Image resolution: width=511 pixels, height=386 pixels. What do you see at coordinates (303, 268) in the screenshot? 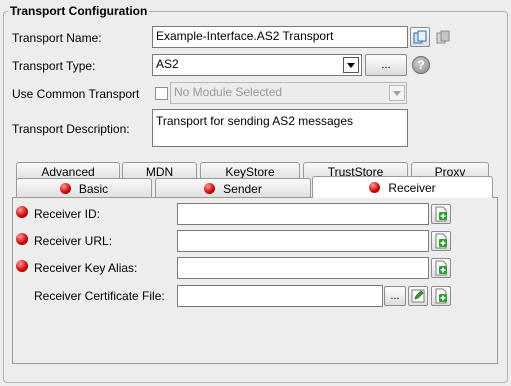
I see `receiver-key-alias-input` at bounding box center [303, 268].